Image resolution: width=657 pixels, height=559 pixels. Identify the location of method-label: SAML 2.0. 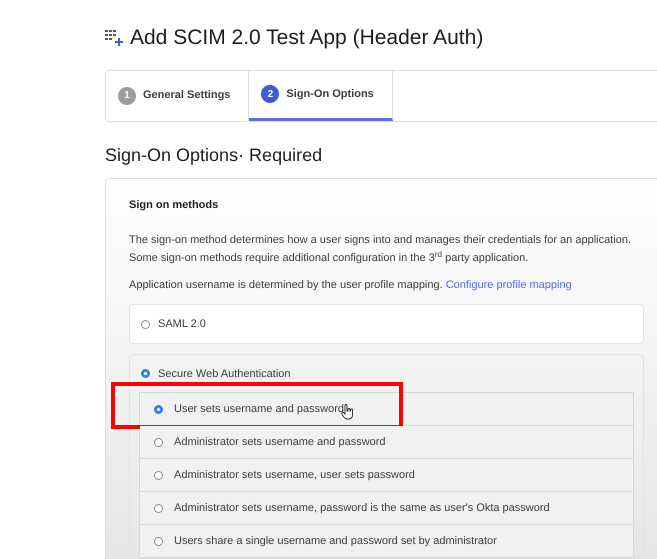
(182, 324).